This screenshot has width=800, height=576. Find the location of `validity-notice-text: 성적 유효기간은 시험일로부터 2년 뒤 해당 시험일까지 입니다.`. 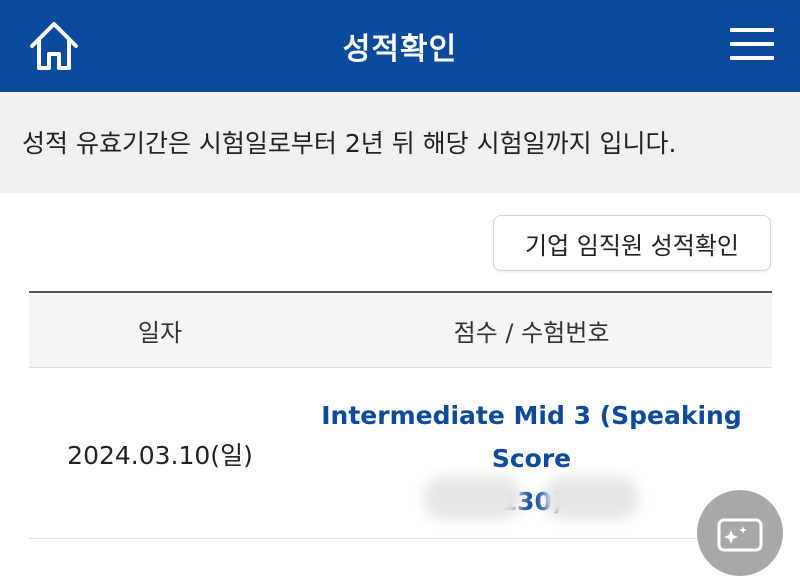

validity-notice-text: 성적 유효기간은 시험일로부터 2년 뒤 해당 시험일까지 입니다. is located at coordinates (349, 143).